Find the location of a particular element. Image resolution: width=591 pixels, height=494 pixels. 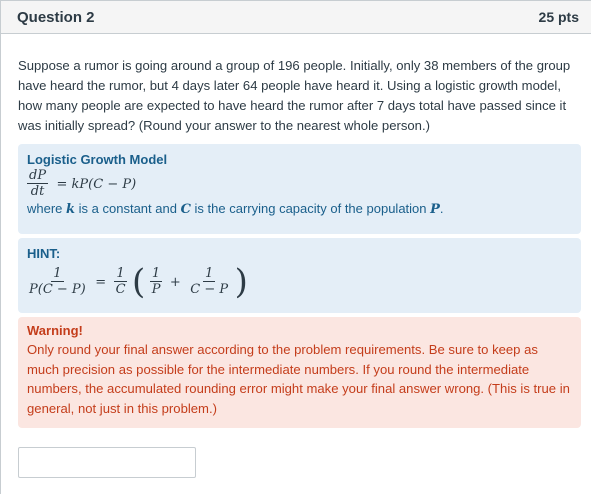

hint-p-frac: 1 P is located at coordinates (156, 281).